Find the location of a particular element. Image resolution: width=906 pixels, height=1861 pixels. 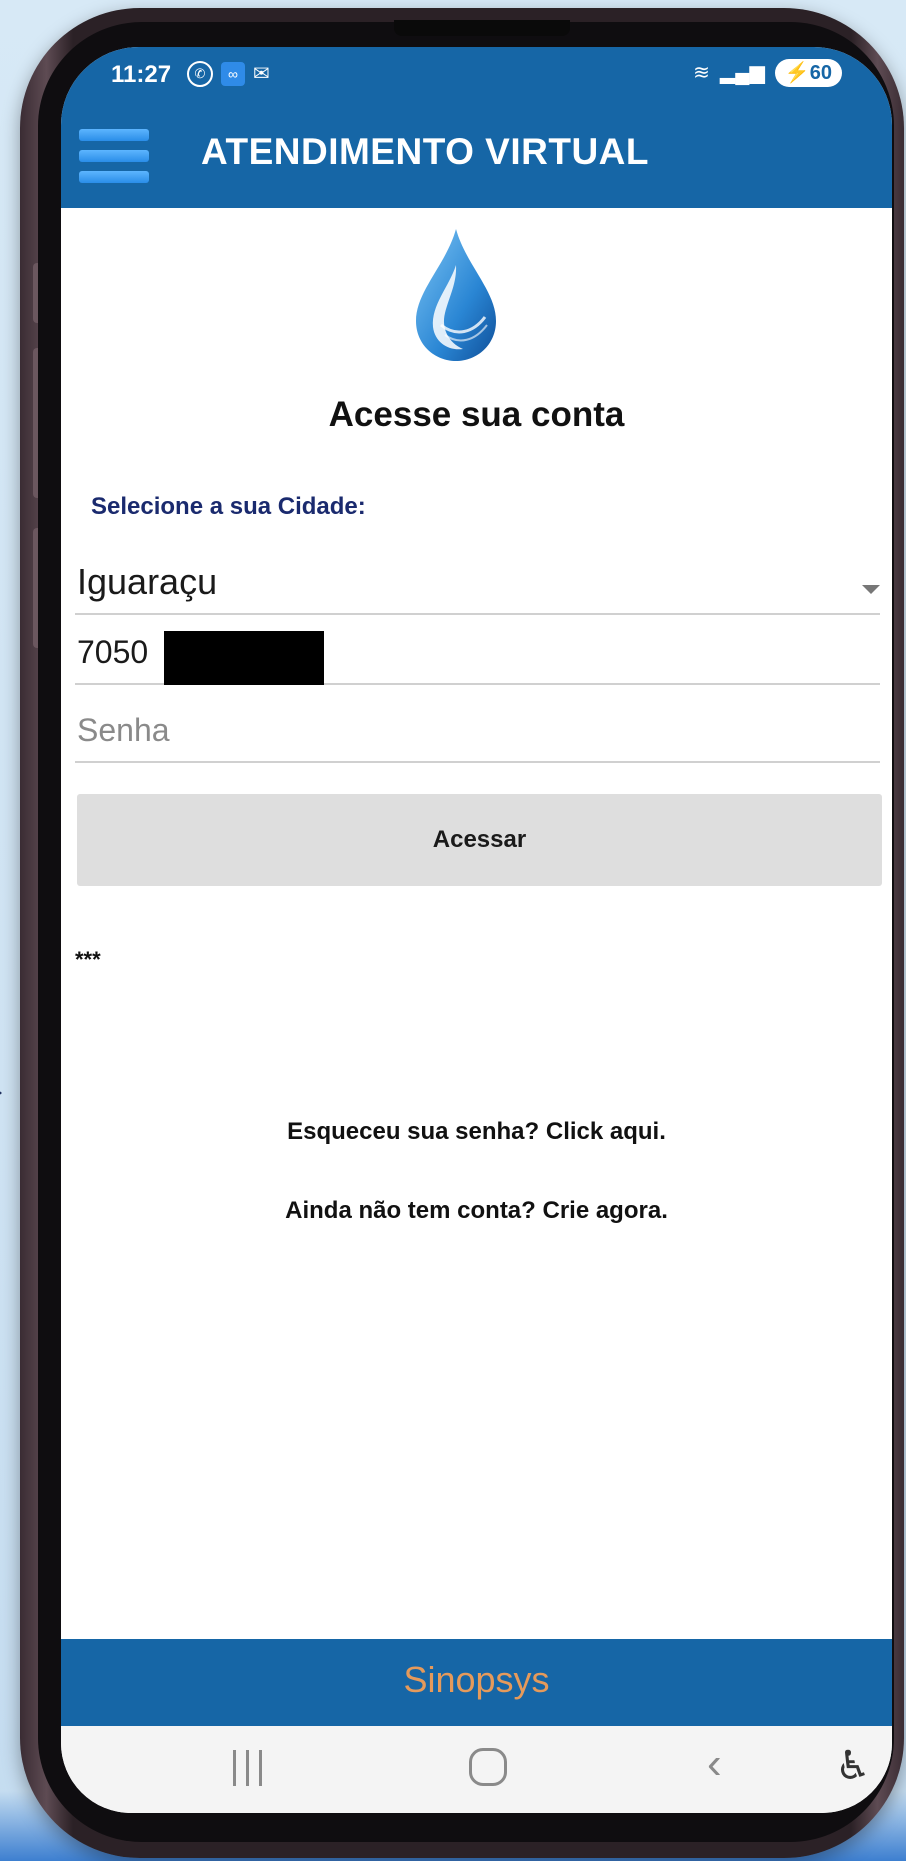

city-select-value: Iguaraçu is located at coordinates (147, 581).